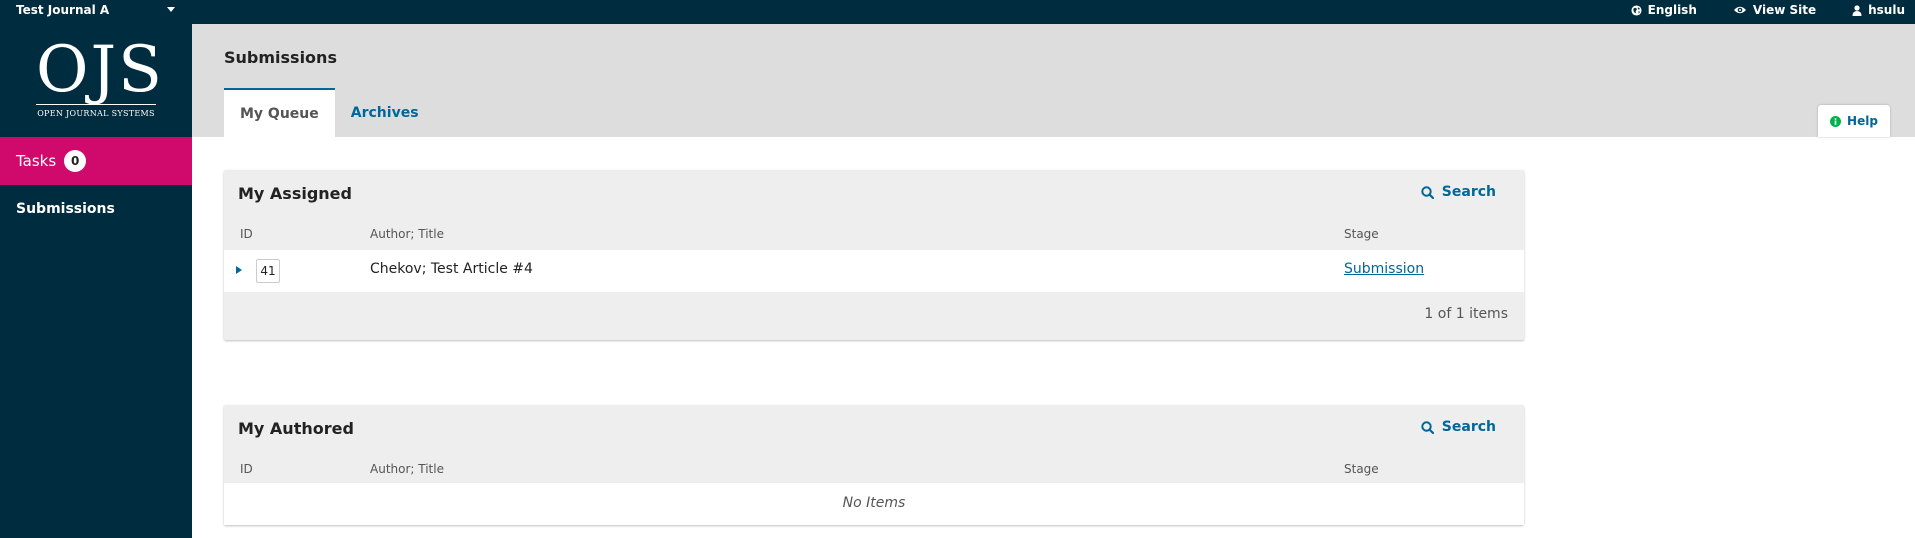 The width and height of the screenshot is (1915, 538). What do you see at coordinates (385, 112) in the screenshot?
I see `tab-archives: Archives` at bounding box center [385, 112].